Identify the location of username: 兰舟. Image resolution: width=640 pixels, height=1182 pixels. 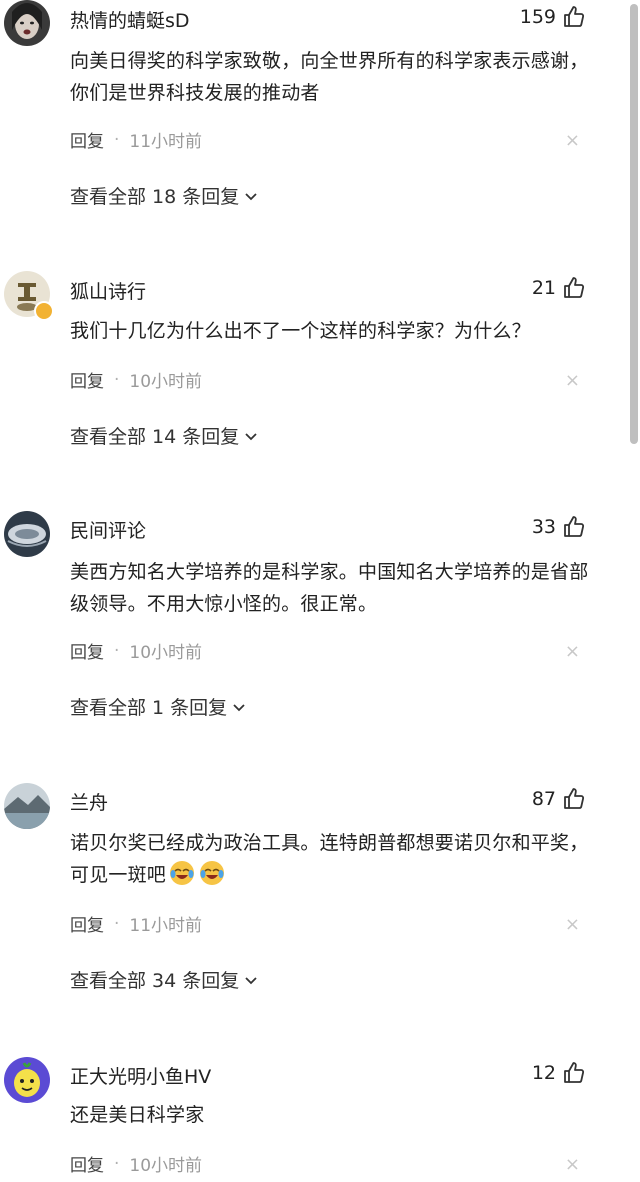
(89, 801).